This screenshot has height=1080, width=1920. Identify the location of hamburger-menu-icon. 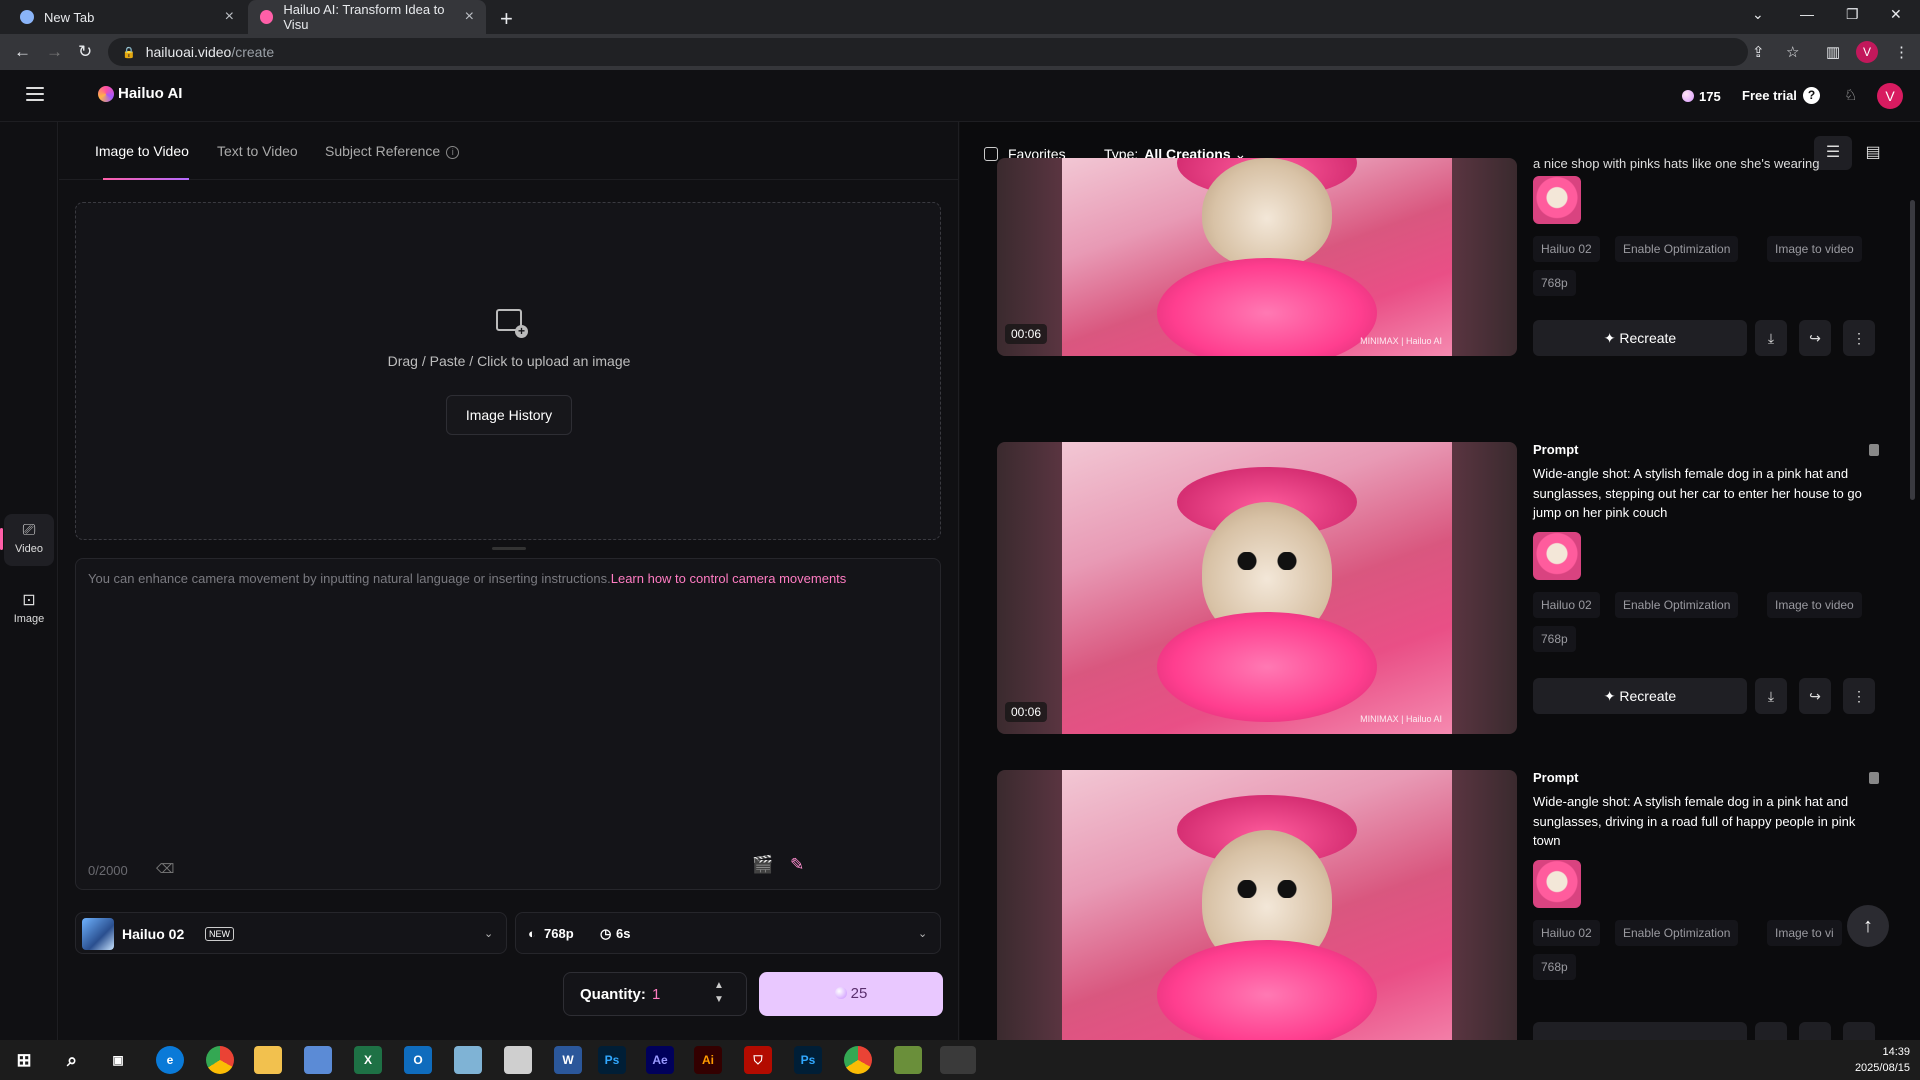
(35, 94).